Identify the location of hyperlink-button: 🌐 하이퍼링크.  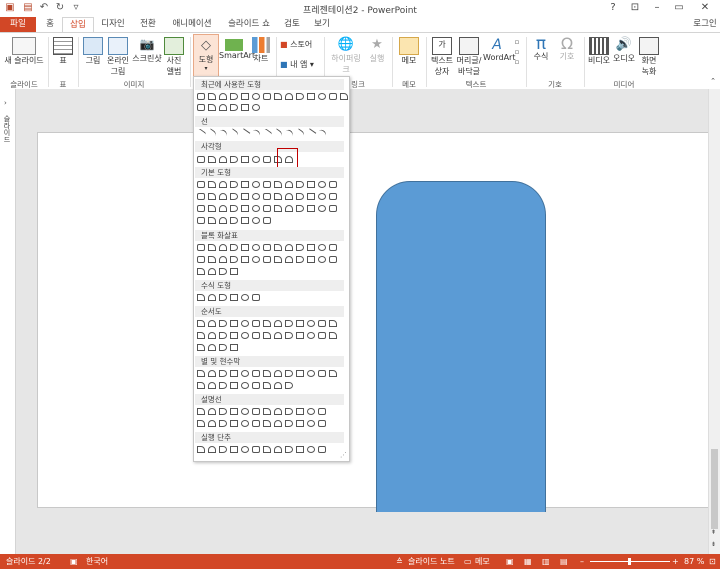
(346, 56).